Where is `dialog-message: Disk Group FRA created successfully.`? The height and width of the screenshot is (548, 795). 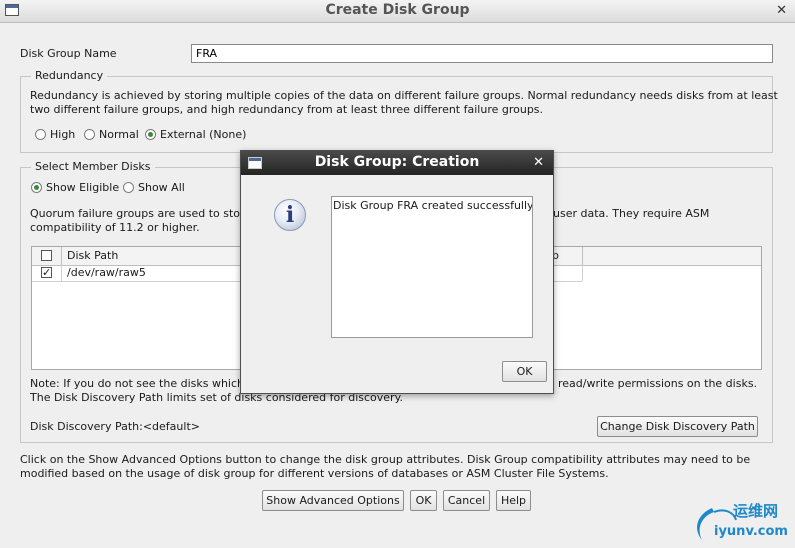
dialog-message: Disk Group FRA created successfully. is located at coordinates (432, 267).